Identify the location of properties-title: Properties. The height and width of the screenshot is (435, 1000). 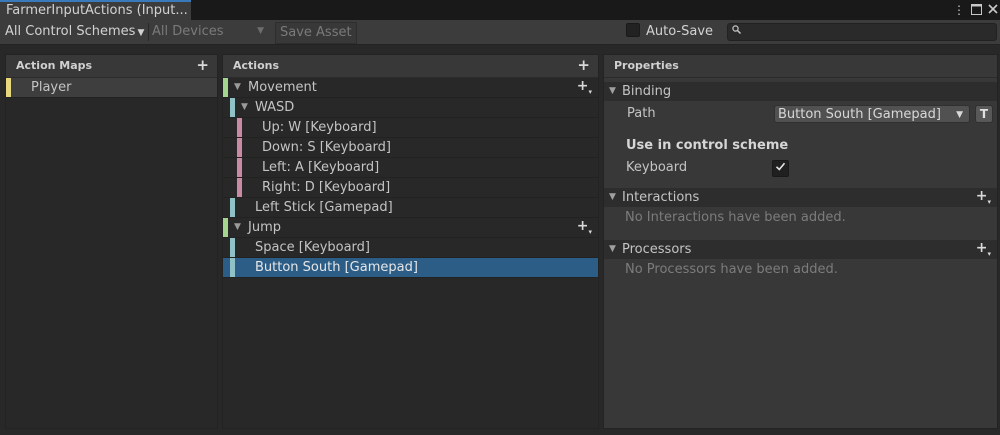
(646, 65).